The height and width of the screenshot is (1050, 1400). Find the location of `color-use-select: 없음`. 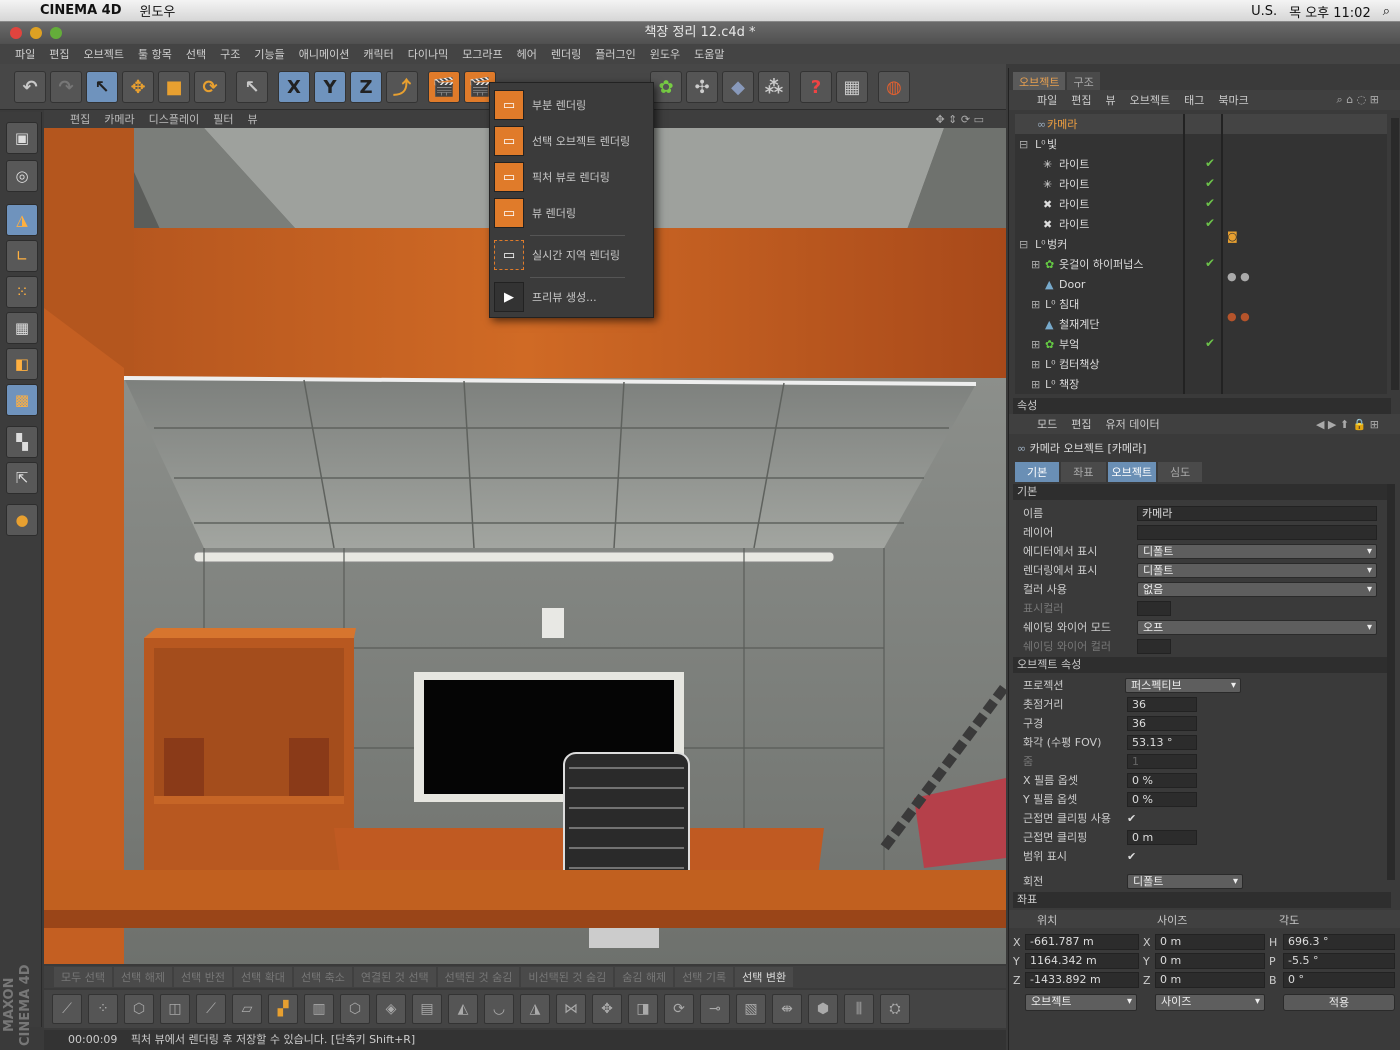

color-use-select: 없음 is located at coordinates (1257, 589).